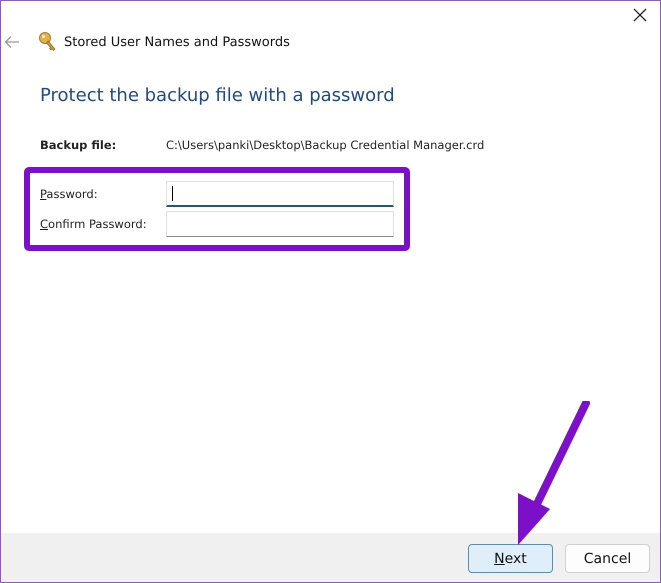 This screenshot has height=583, width=661. Describe the element at coordinates (510, 558) in the screenshot. I see `default-button: Next` at that location.